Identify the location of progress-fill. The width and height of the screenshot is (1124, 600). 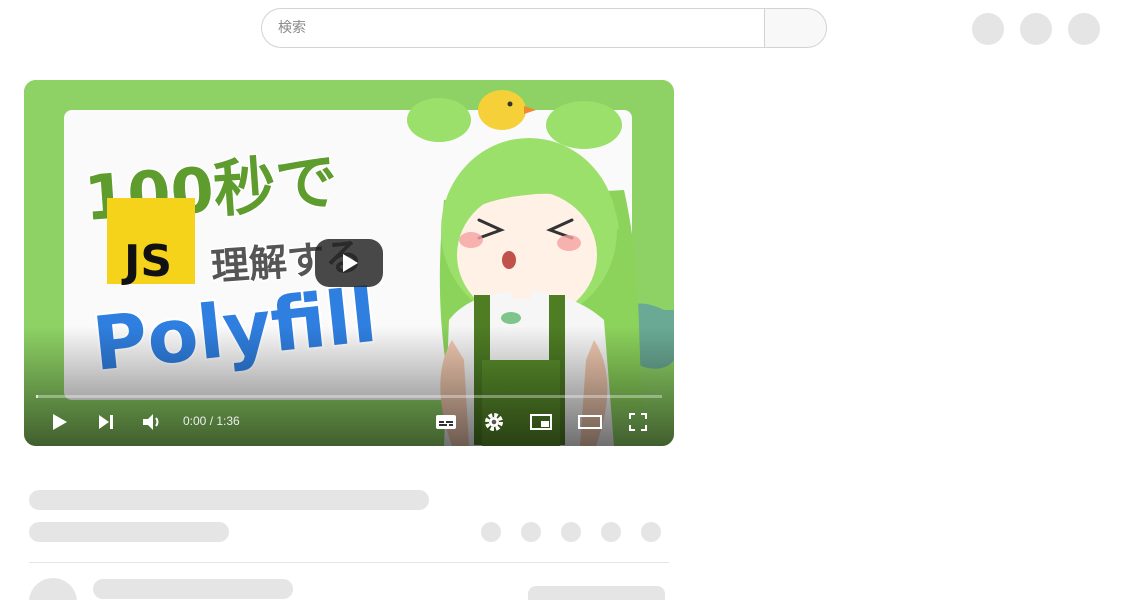
(37, 396).